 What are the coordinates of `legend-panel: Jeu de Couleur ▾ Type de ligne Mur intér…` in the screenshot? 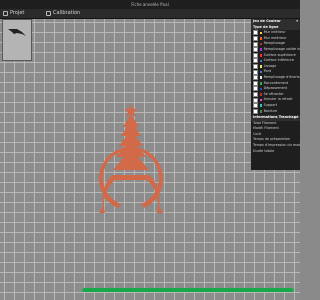 It's located at (275, 94).